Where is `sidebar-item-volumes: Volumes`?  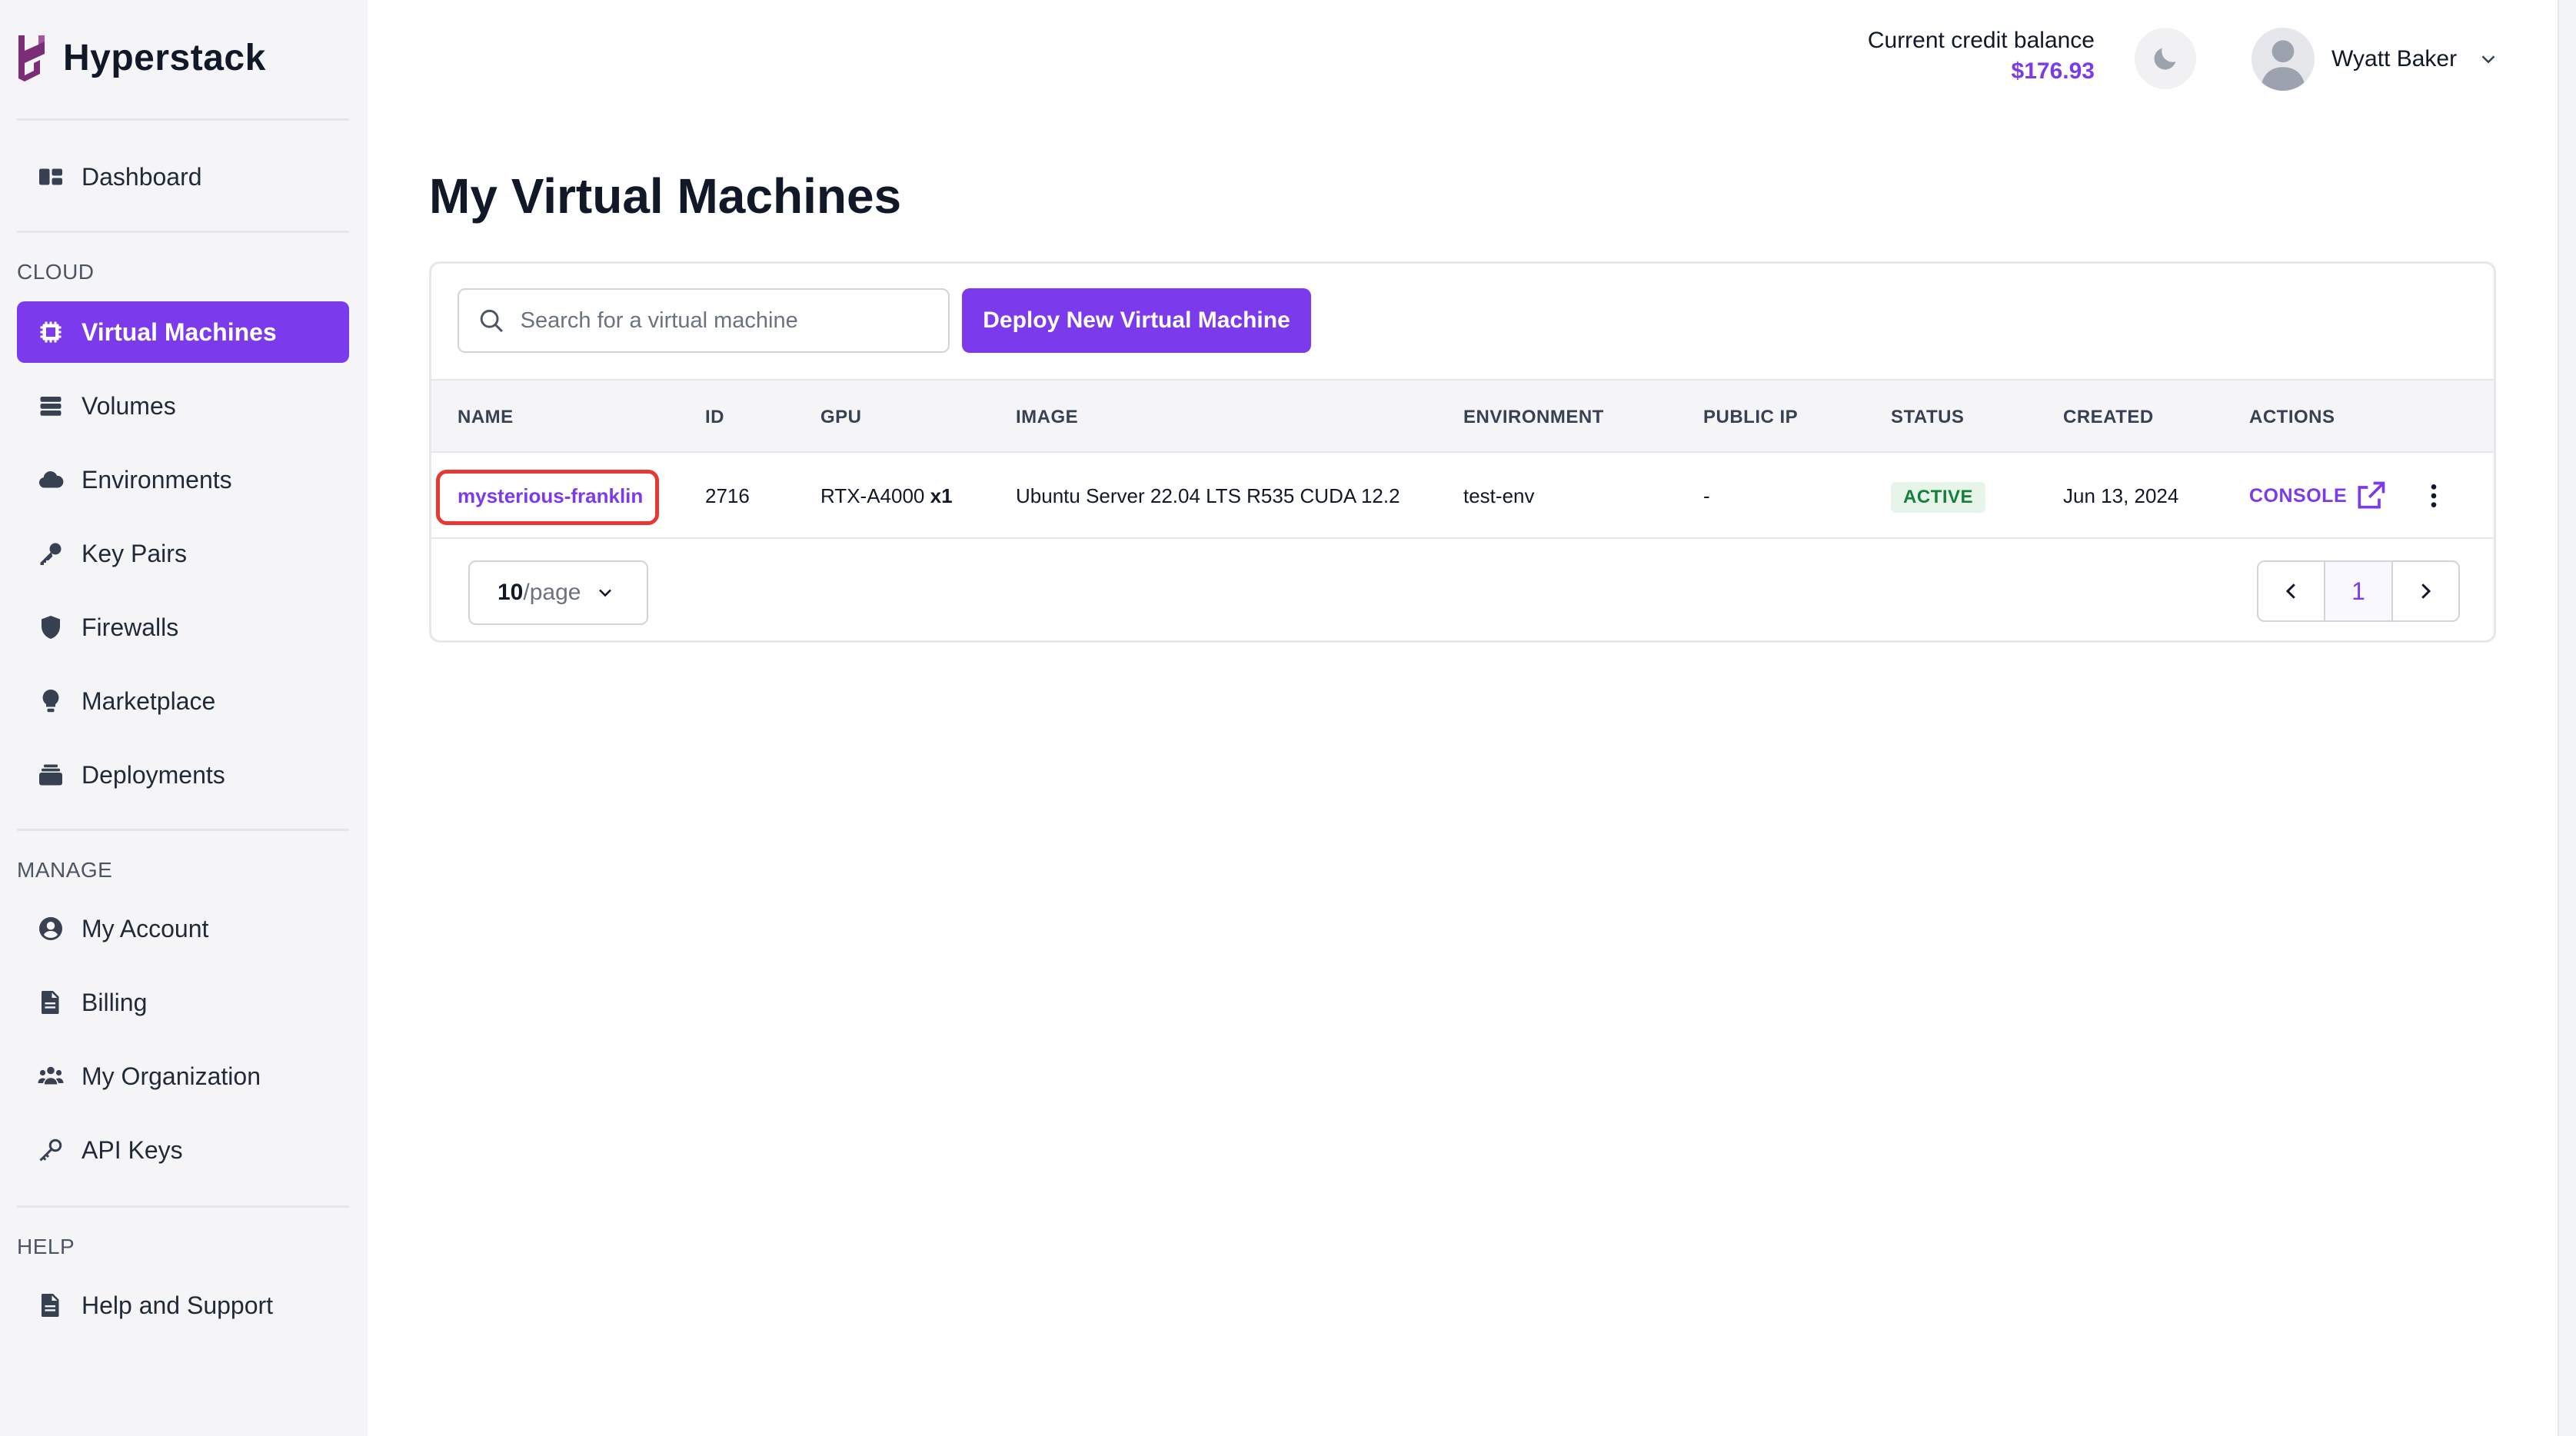 sidebar-item-volumes: Volumes is located at coordinates (183, 406).